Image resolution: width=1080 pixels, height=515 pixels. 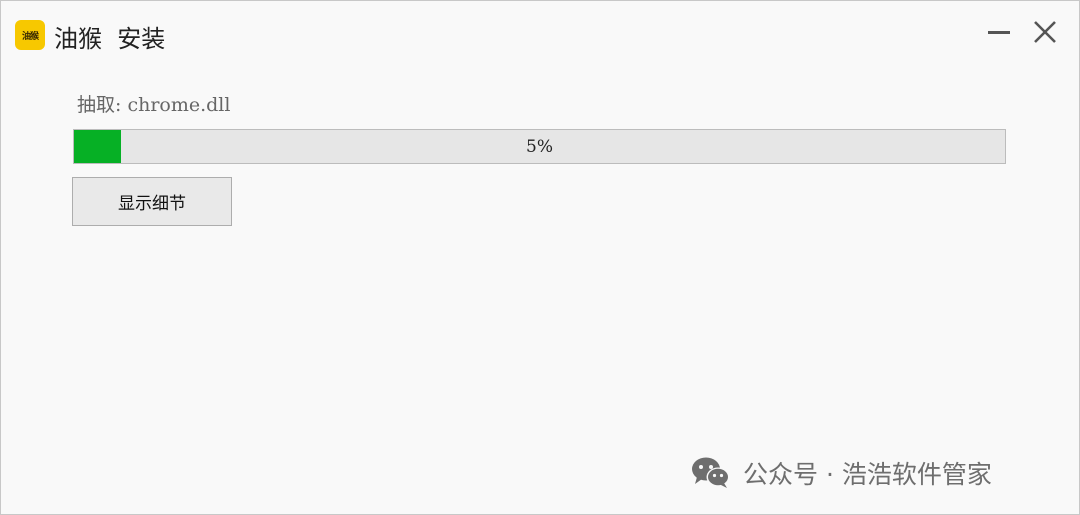 I want to click on app-logo-text: 油猴, so click(x=30, y=36).